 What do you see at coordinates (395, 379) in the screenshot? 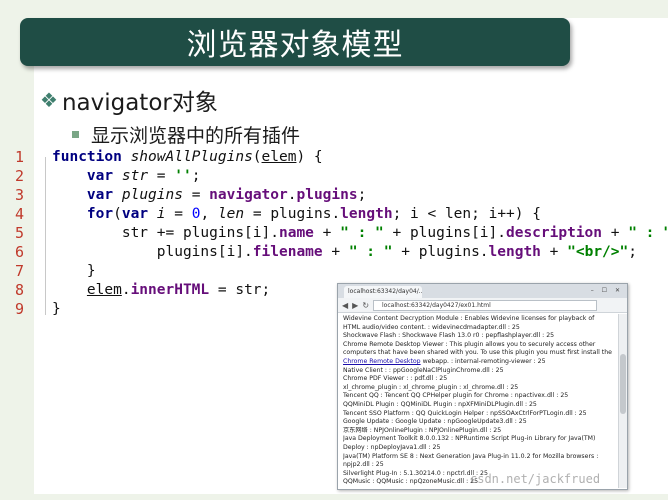
I see `plugin-line: Chrome PDF Viewer : : pdf.dll : 25` at bounding box center [395, 379].